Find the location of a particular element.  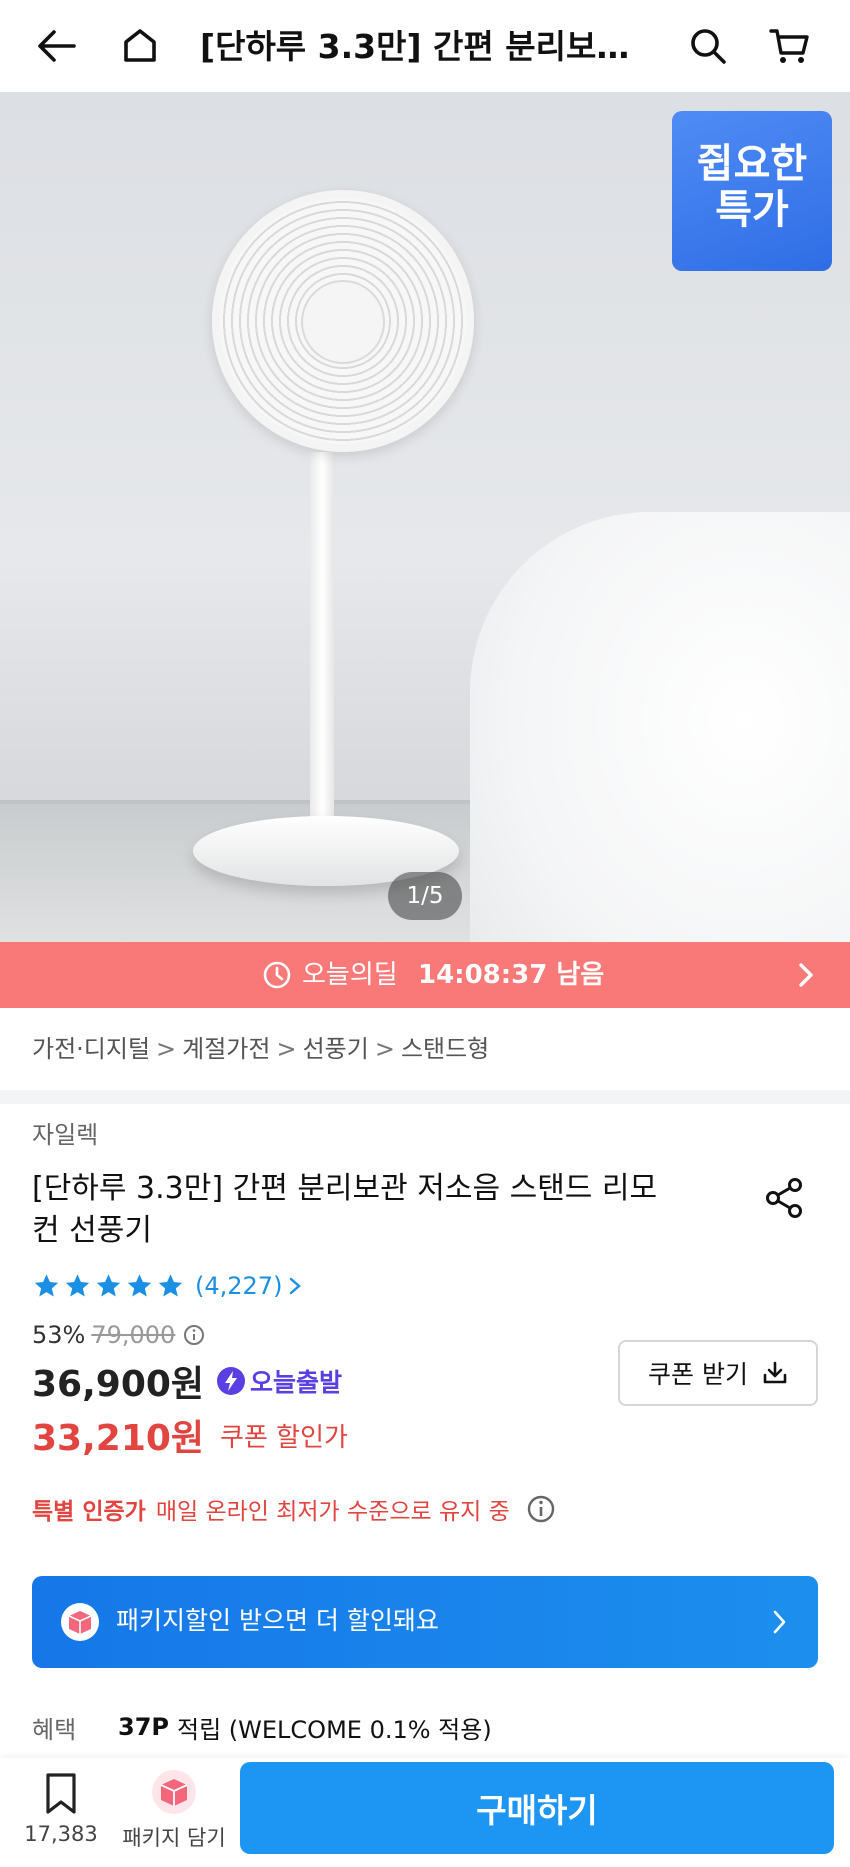

shipping-badge: 오늘출발 is located at coordinates (279, 1381).